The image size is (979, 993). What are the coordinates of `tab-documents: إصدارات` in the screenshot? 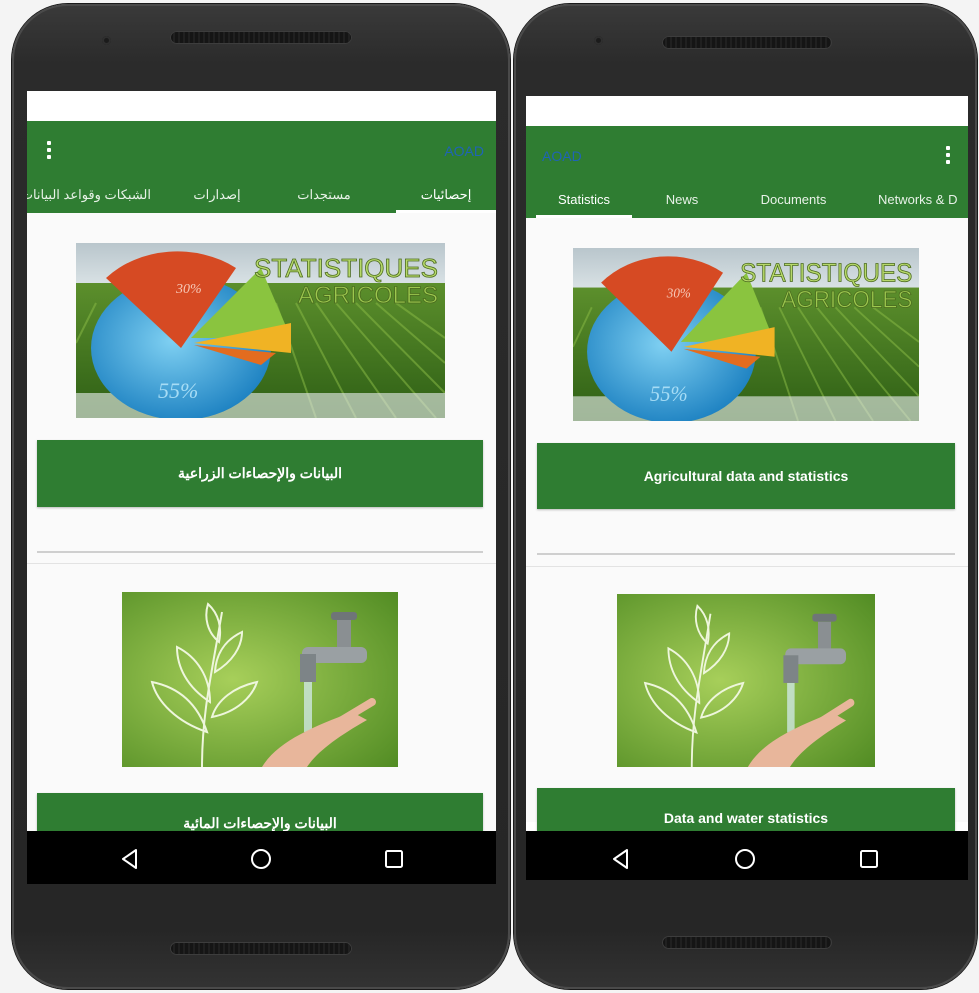 It's located at (217, 197).